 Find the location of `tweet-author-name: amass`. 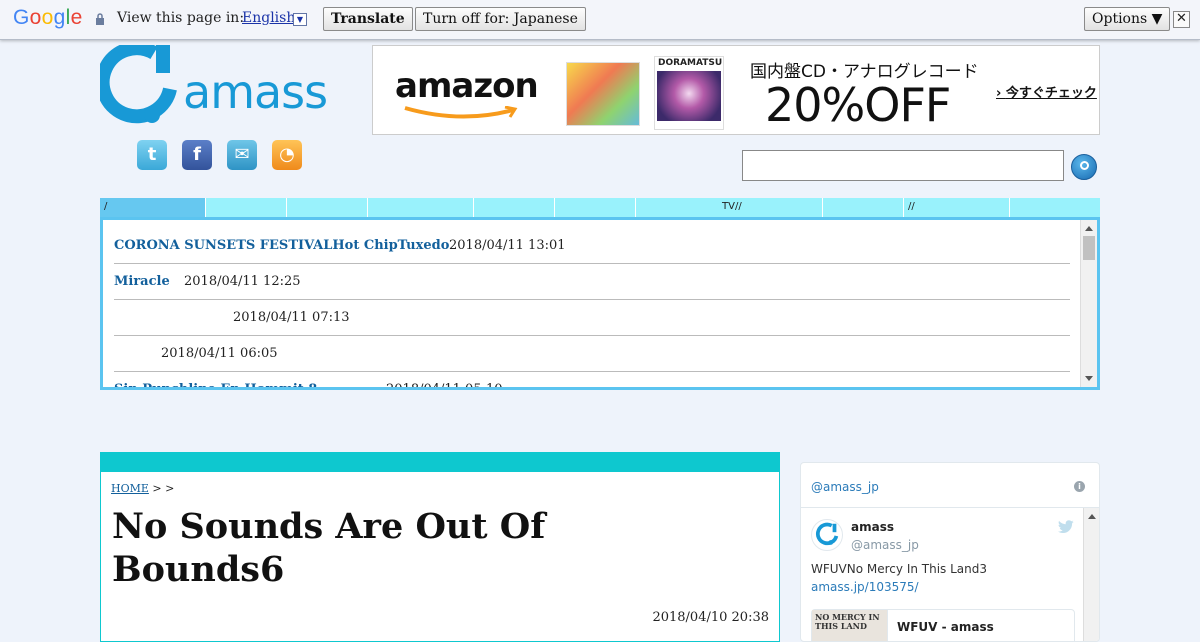

tweet-author-name: amass is located at coordinates (872, 527).